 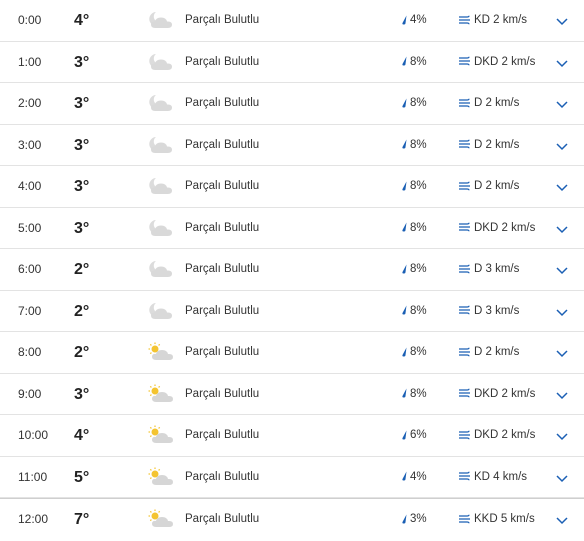 What do you see at coordinates (292, 394) in the screenshot?
I see `hourly-row: 9:00 3° Parçalı Bulutlu 8% DKD 2 km/s` at bounding box center [292, 394].